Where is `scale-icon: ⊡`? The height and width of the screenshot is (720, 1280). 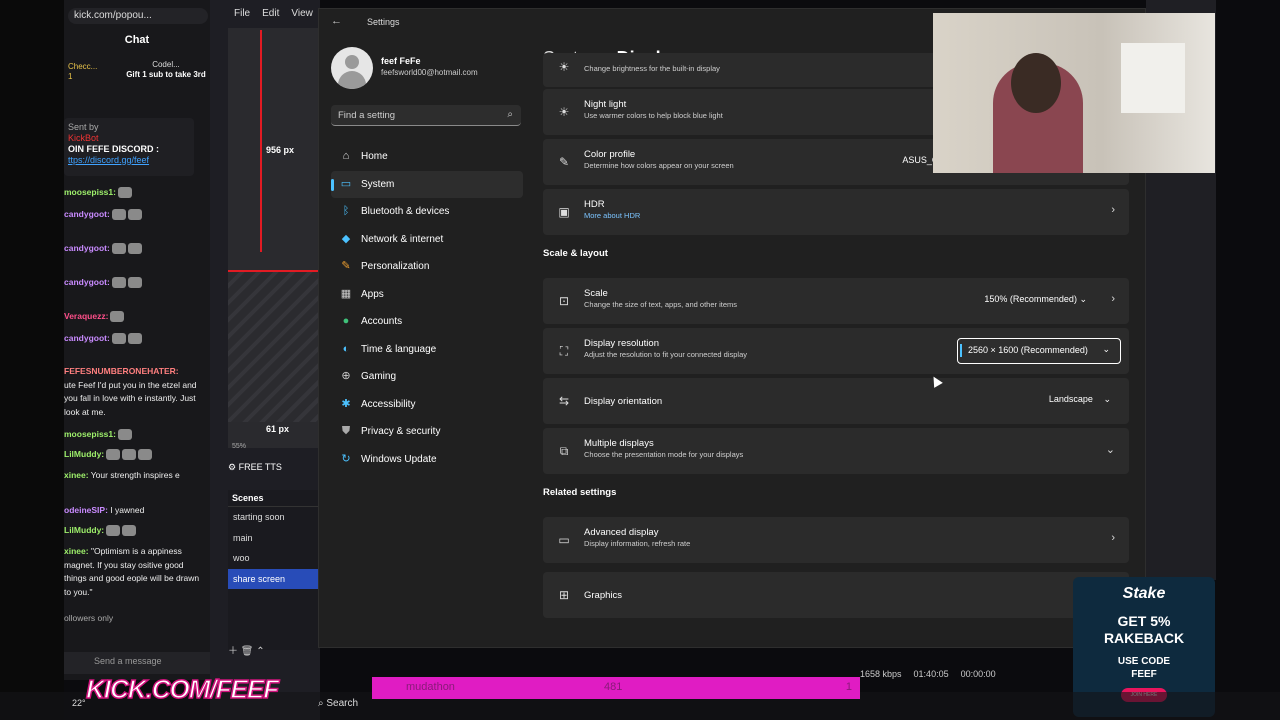
scale-icon: ⊡ is located at coordinates (564, 301).